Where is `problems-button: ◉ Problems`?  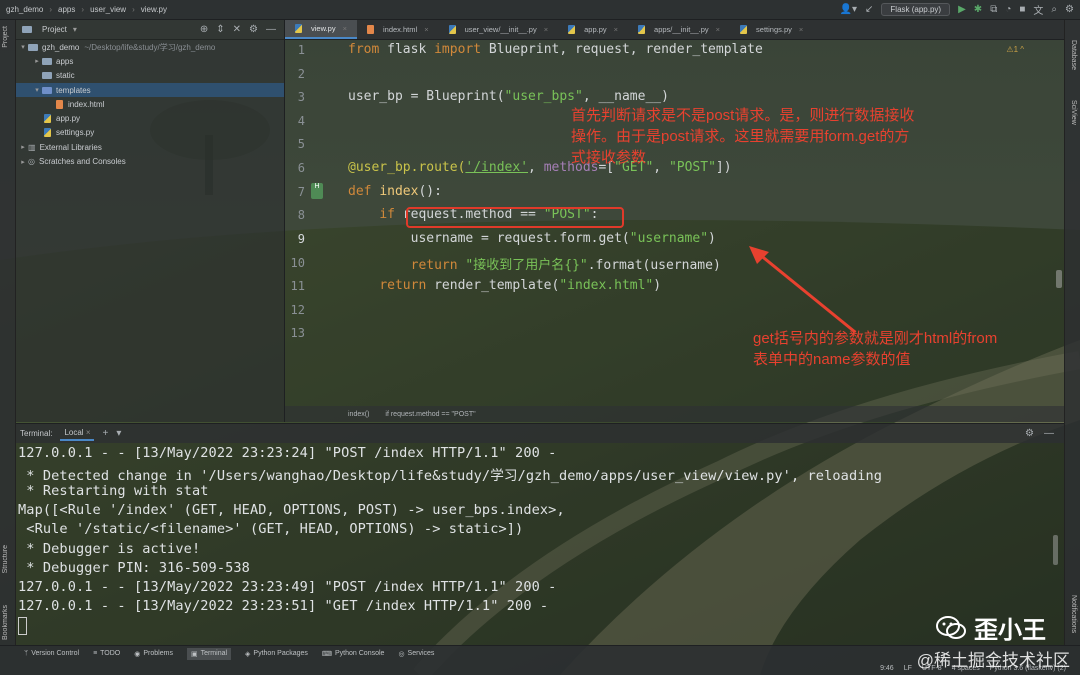 problems-button: ◉ Problems is located at coordinates (153, 654).